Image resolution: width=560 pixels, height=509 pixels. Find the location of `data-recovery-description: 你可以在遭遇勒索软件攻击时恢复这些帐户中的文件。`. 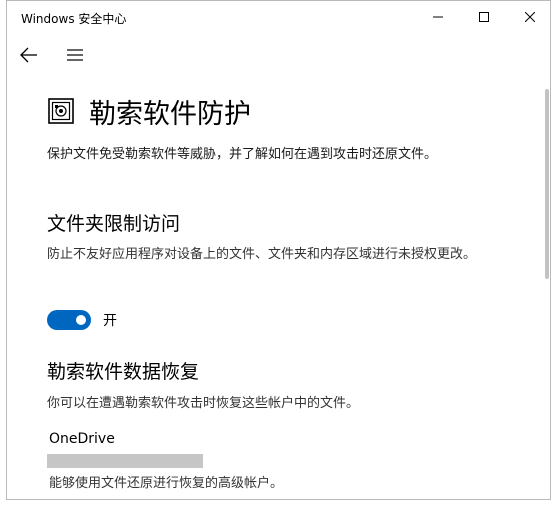

data-recovery-description: 你可以在遭遇勒索软件攻击时恢复这些帐户中的文件。 is located at coordinates (203, 403).